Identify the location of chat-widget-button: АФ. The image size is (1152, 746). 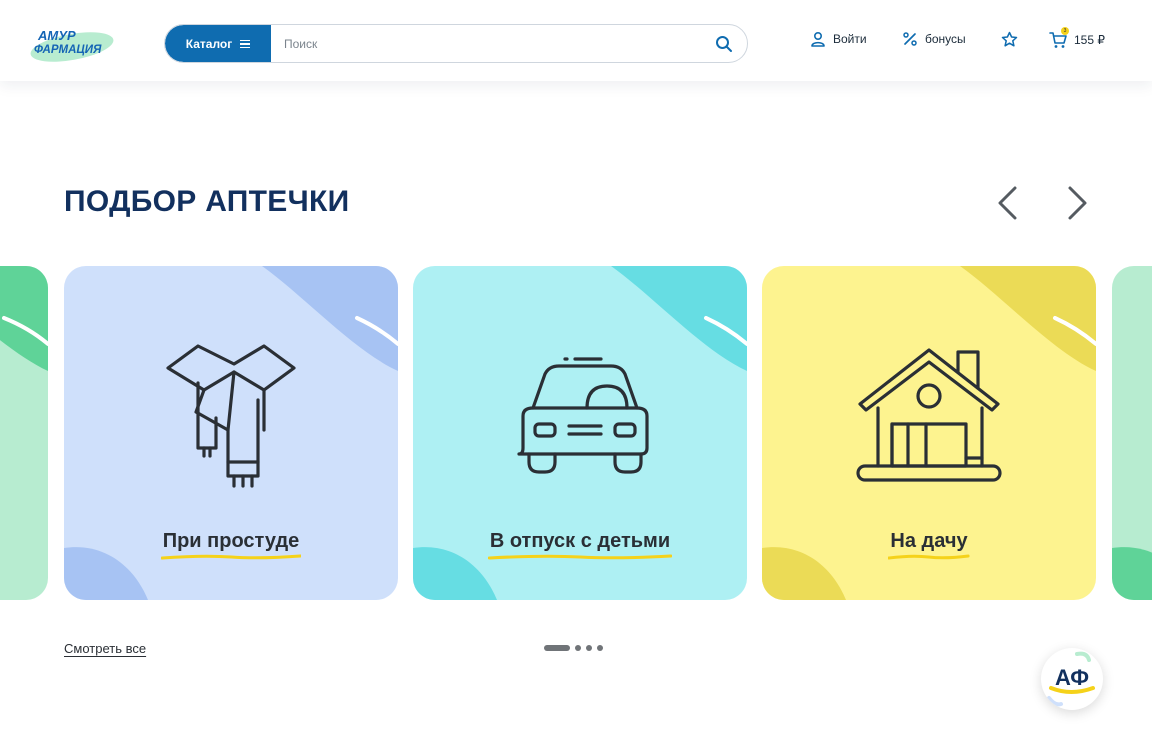
(1072, 679).